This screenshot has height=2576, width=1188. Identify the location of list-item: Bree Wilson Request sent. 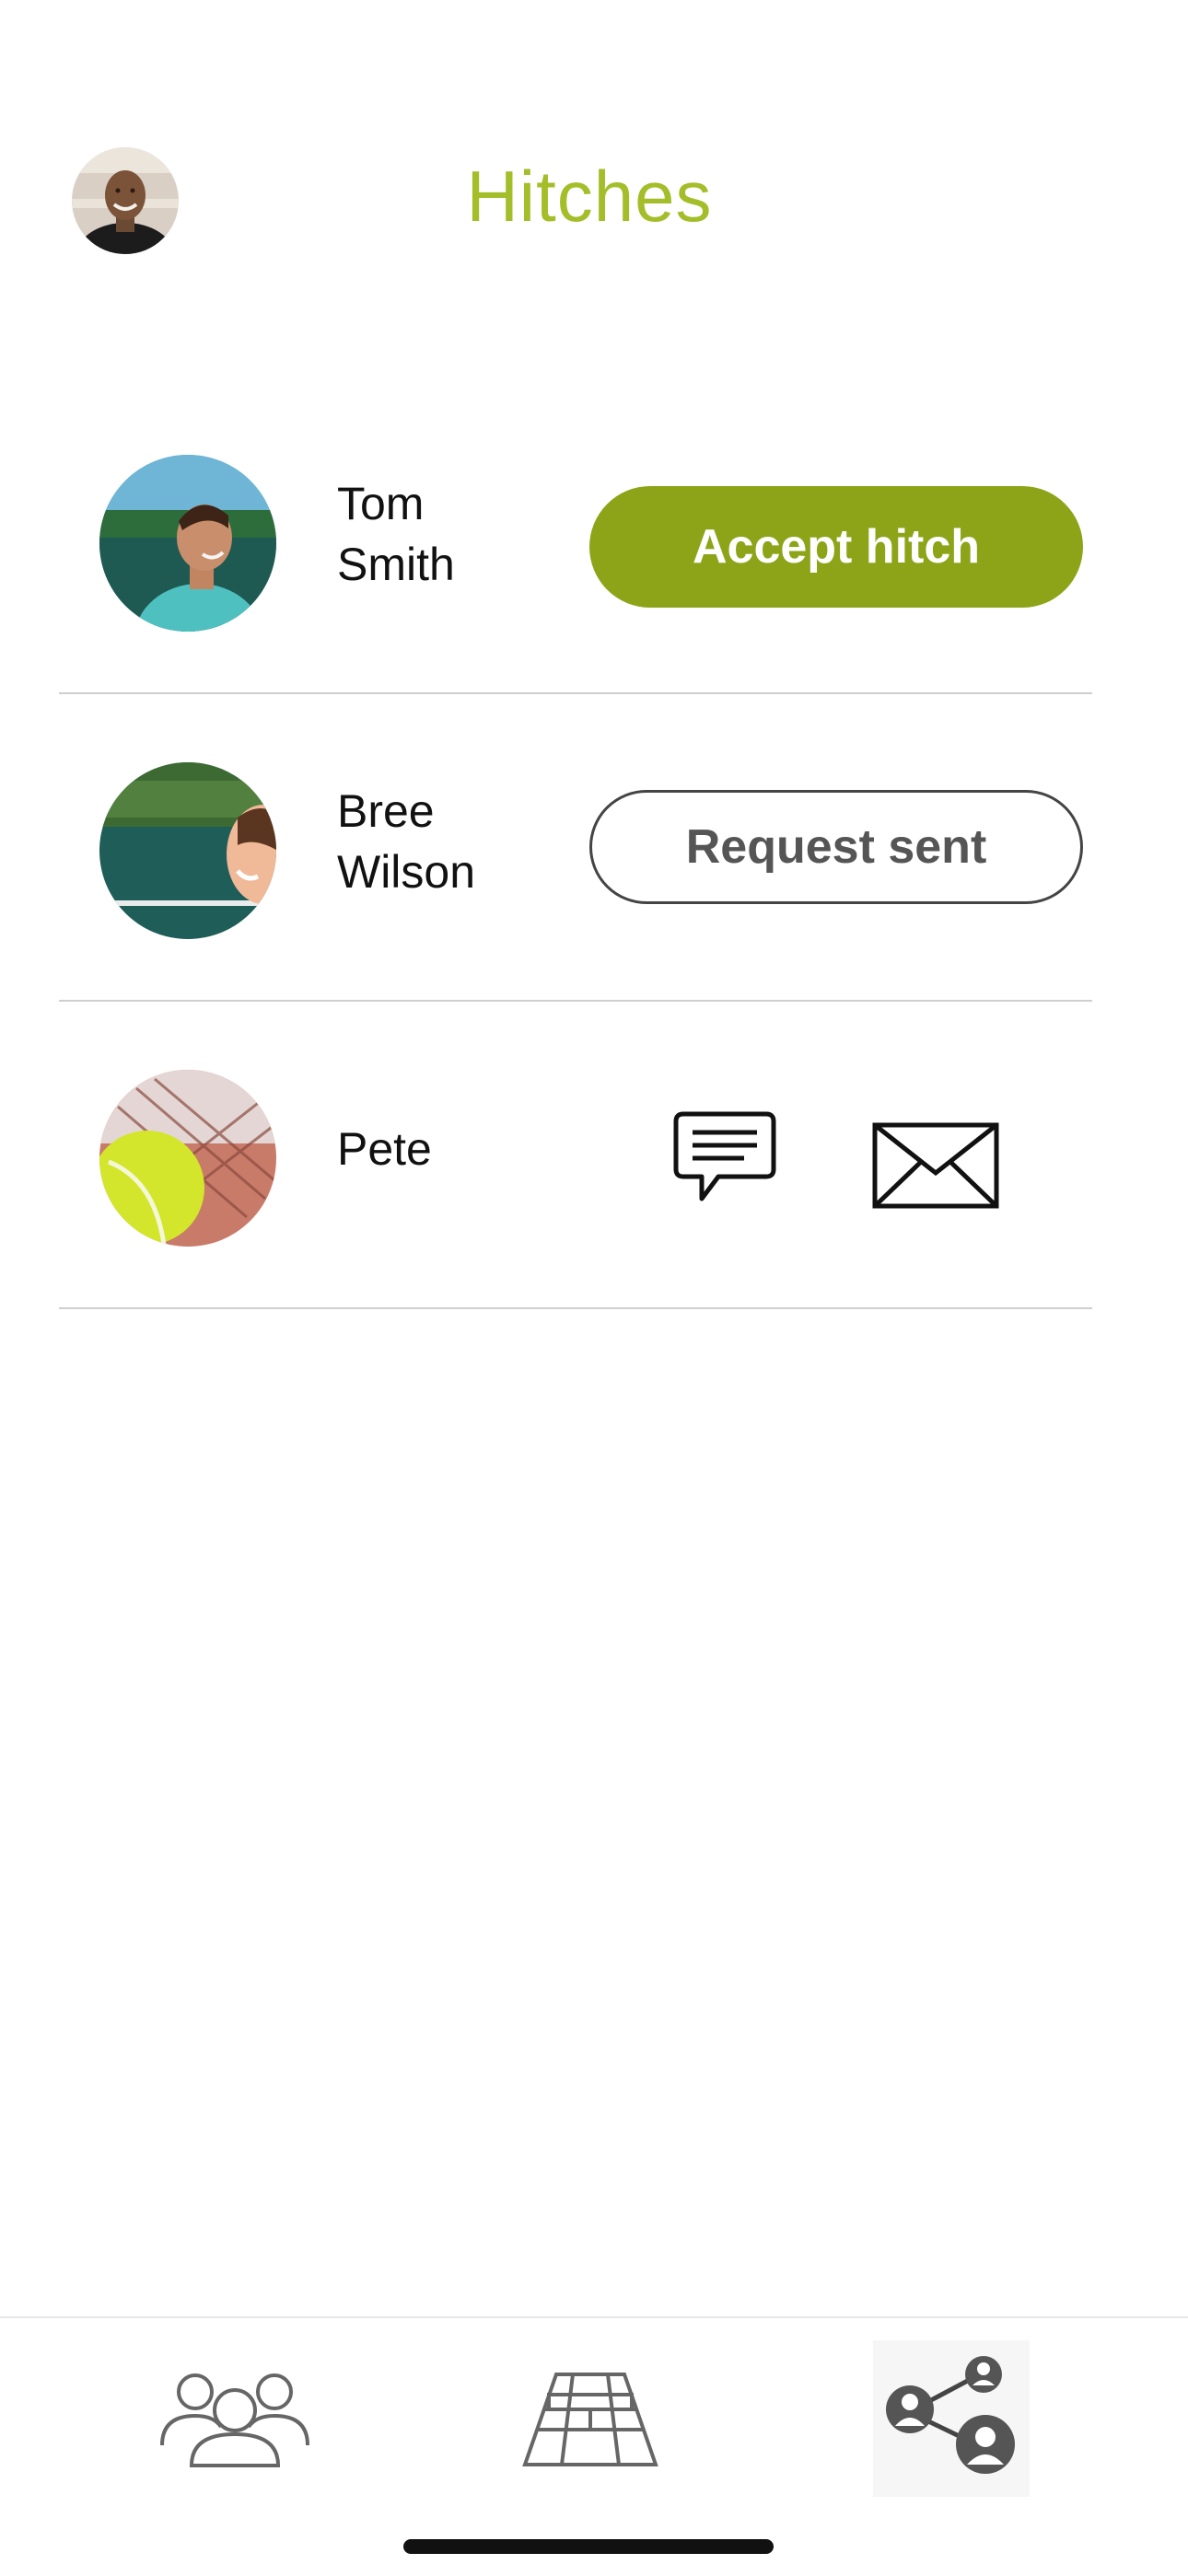
(575, 848).